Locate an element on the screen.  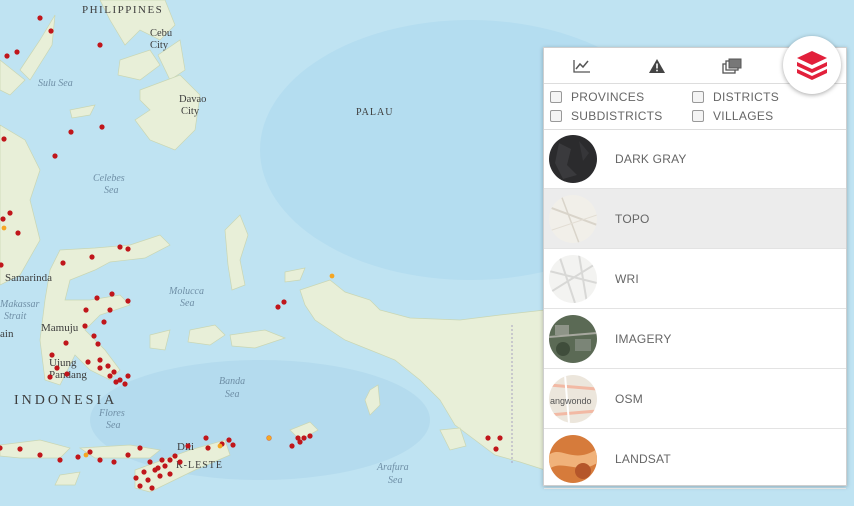
checkbox-subdistricts: SUBDISTRICTS is located at coordinates (606, 116).